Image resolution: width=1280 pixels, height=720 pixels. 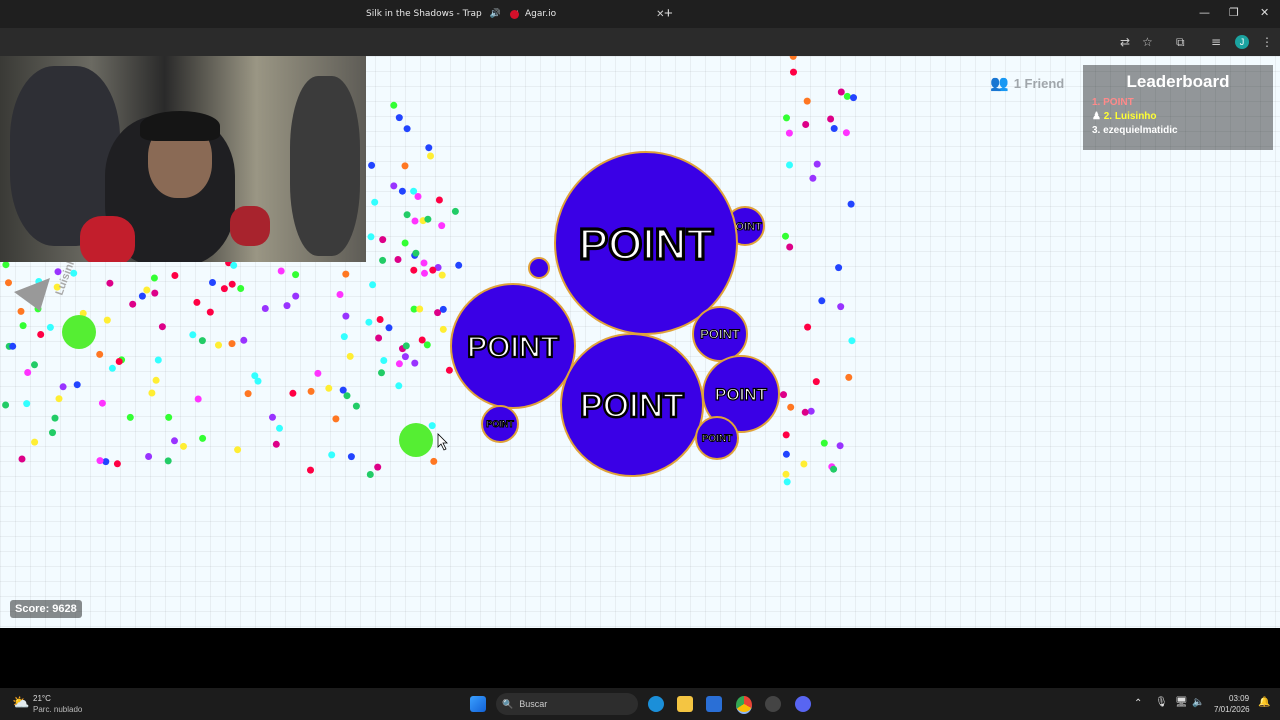 What do you see at coordinates (1204, 12) in the screenshot?
I see `minimize-icon: —` at bounding box center [1204, 12].